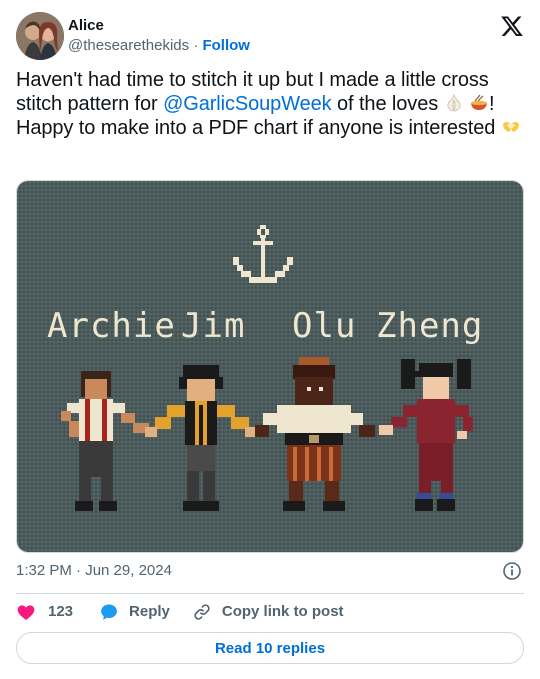 Image resolution: width=540 pixels, height=679 pixels. Describe the element at coordinates (512, 26) in the screenshot. I see `x-logo-icon` at that location.